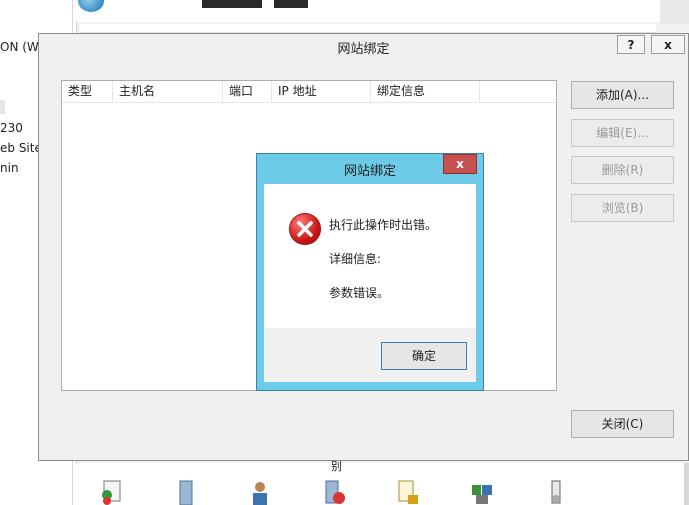 The width and height of the screenshot is (689, 505). Describe the element at coordinates (368, 11) in the screenshot. I see `features-header` at that location.